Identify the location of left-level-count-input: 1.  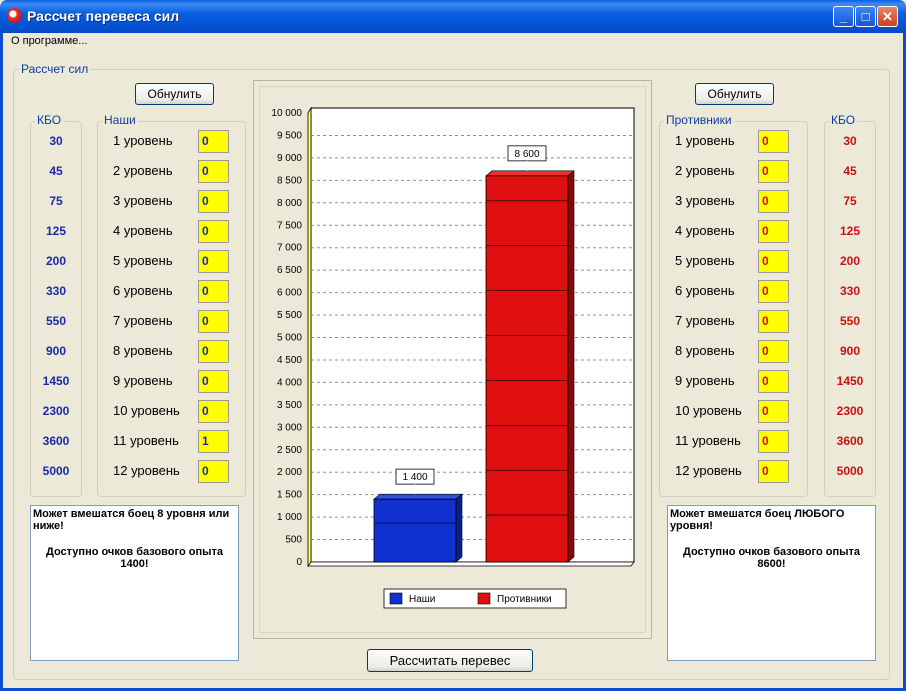
(213, 441).